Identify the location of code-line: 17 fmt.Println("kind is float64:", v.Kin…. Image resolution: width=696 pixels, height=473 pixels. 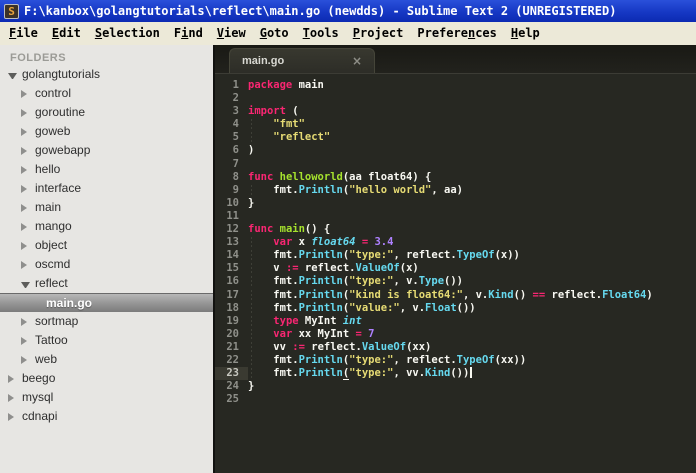
(455, 295).